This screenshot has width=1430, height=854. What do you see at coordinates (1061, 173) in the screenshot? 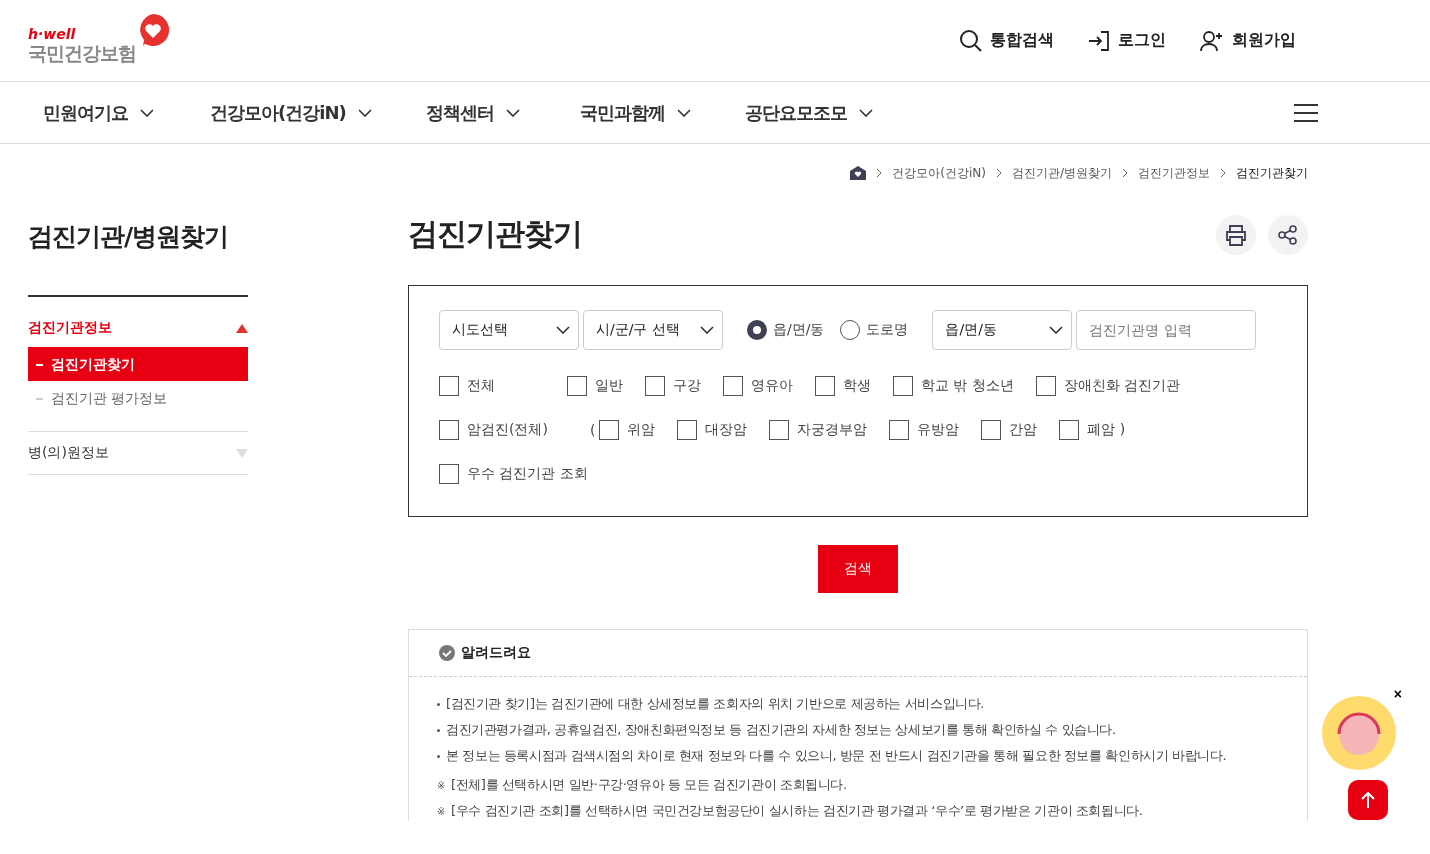
I see `breadcrumb-link: 검진기관/병원찾기` at bounding box center [1061, 173].